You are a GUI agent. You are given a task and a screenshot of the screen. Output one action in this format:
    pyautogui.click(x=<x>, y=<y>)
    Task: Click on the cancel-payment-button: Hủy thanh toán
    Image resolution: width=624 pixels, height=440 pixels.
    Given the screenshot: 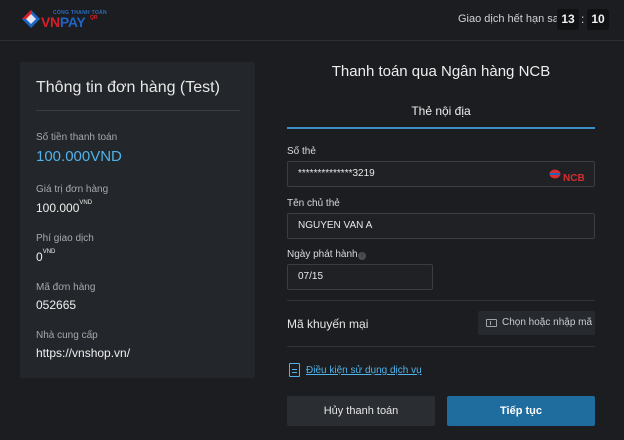 What is the action you would take?
    pyautogui.click(x=361, y=411)
    